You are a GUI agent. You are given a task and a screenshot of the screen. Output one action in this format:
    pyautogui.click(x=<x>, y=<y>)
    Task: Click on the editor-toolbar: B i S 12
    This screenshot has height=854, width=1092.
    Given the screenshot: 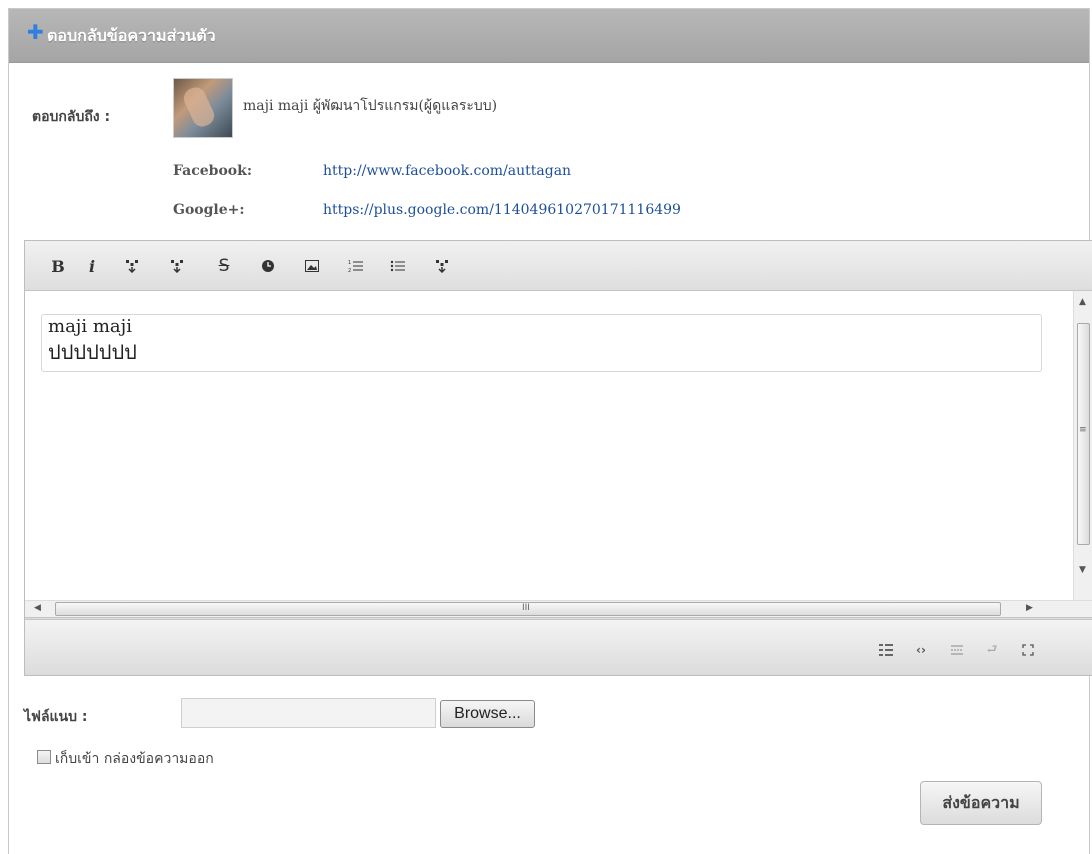 What is the action you would take?
    pyautogui.click(x=558, y=266)
    